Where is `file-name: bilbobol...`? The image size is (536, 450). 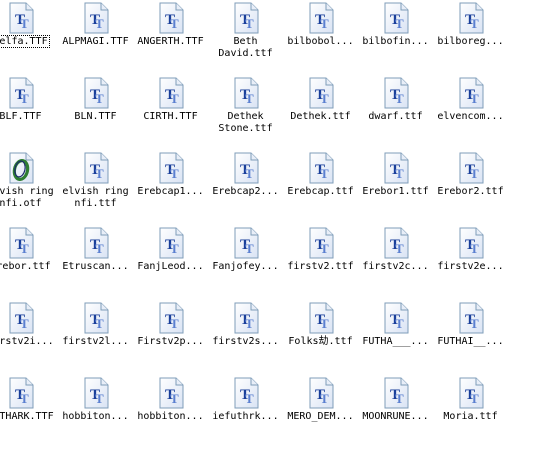 file-name: bilbobol... is located at coordinates (320, 41).